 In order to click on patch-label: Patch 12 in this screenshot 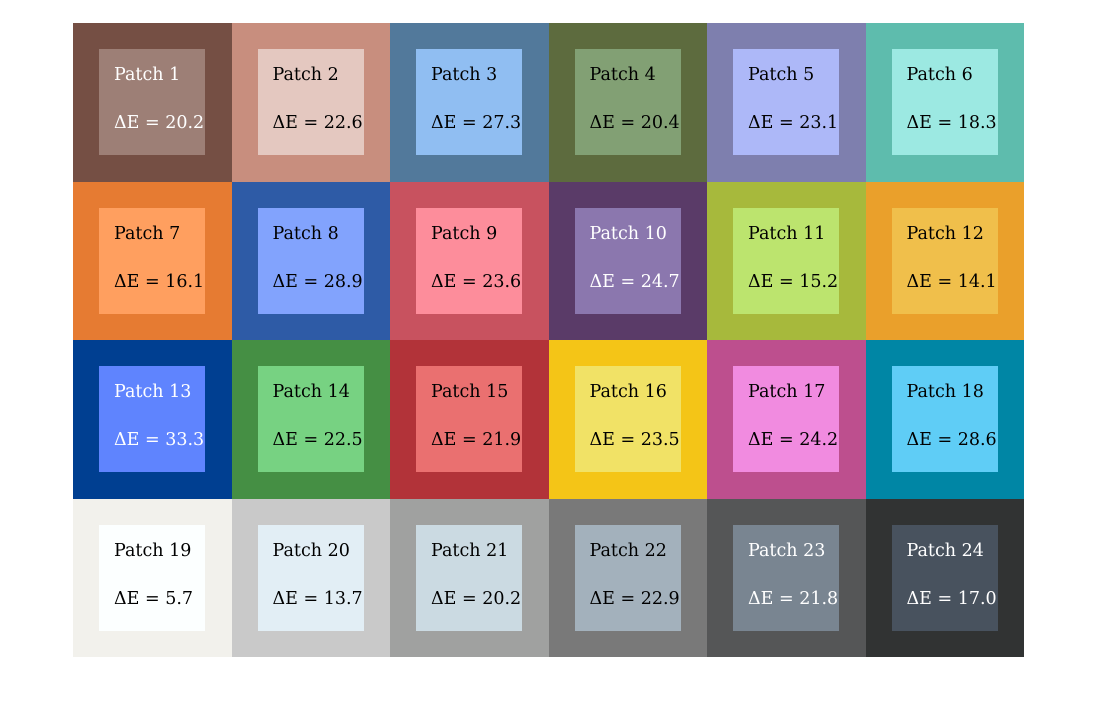, I will do `click(945, 233)`.